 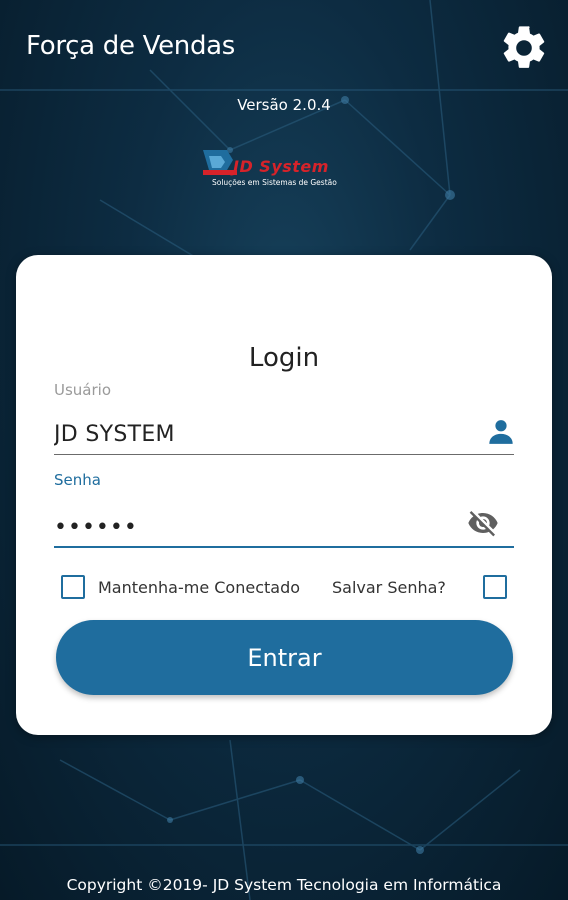 What do you see at coordinates (501, 432) in the screenshot?
I see `user-icon` at bounding box center [501, 432].